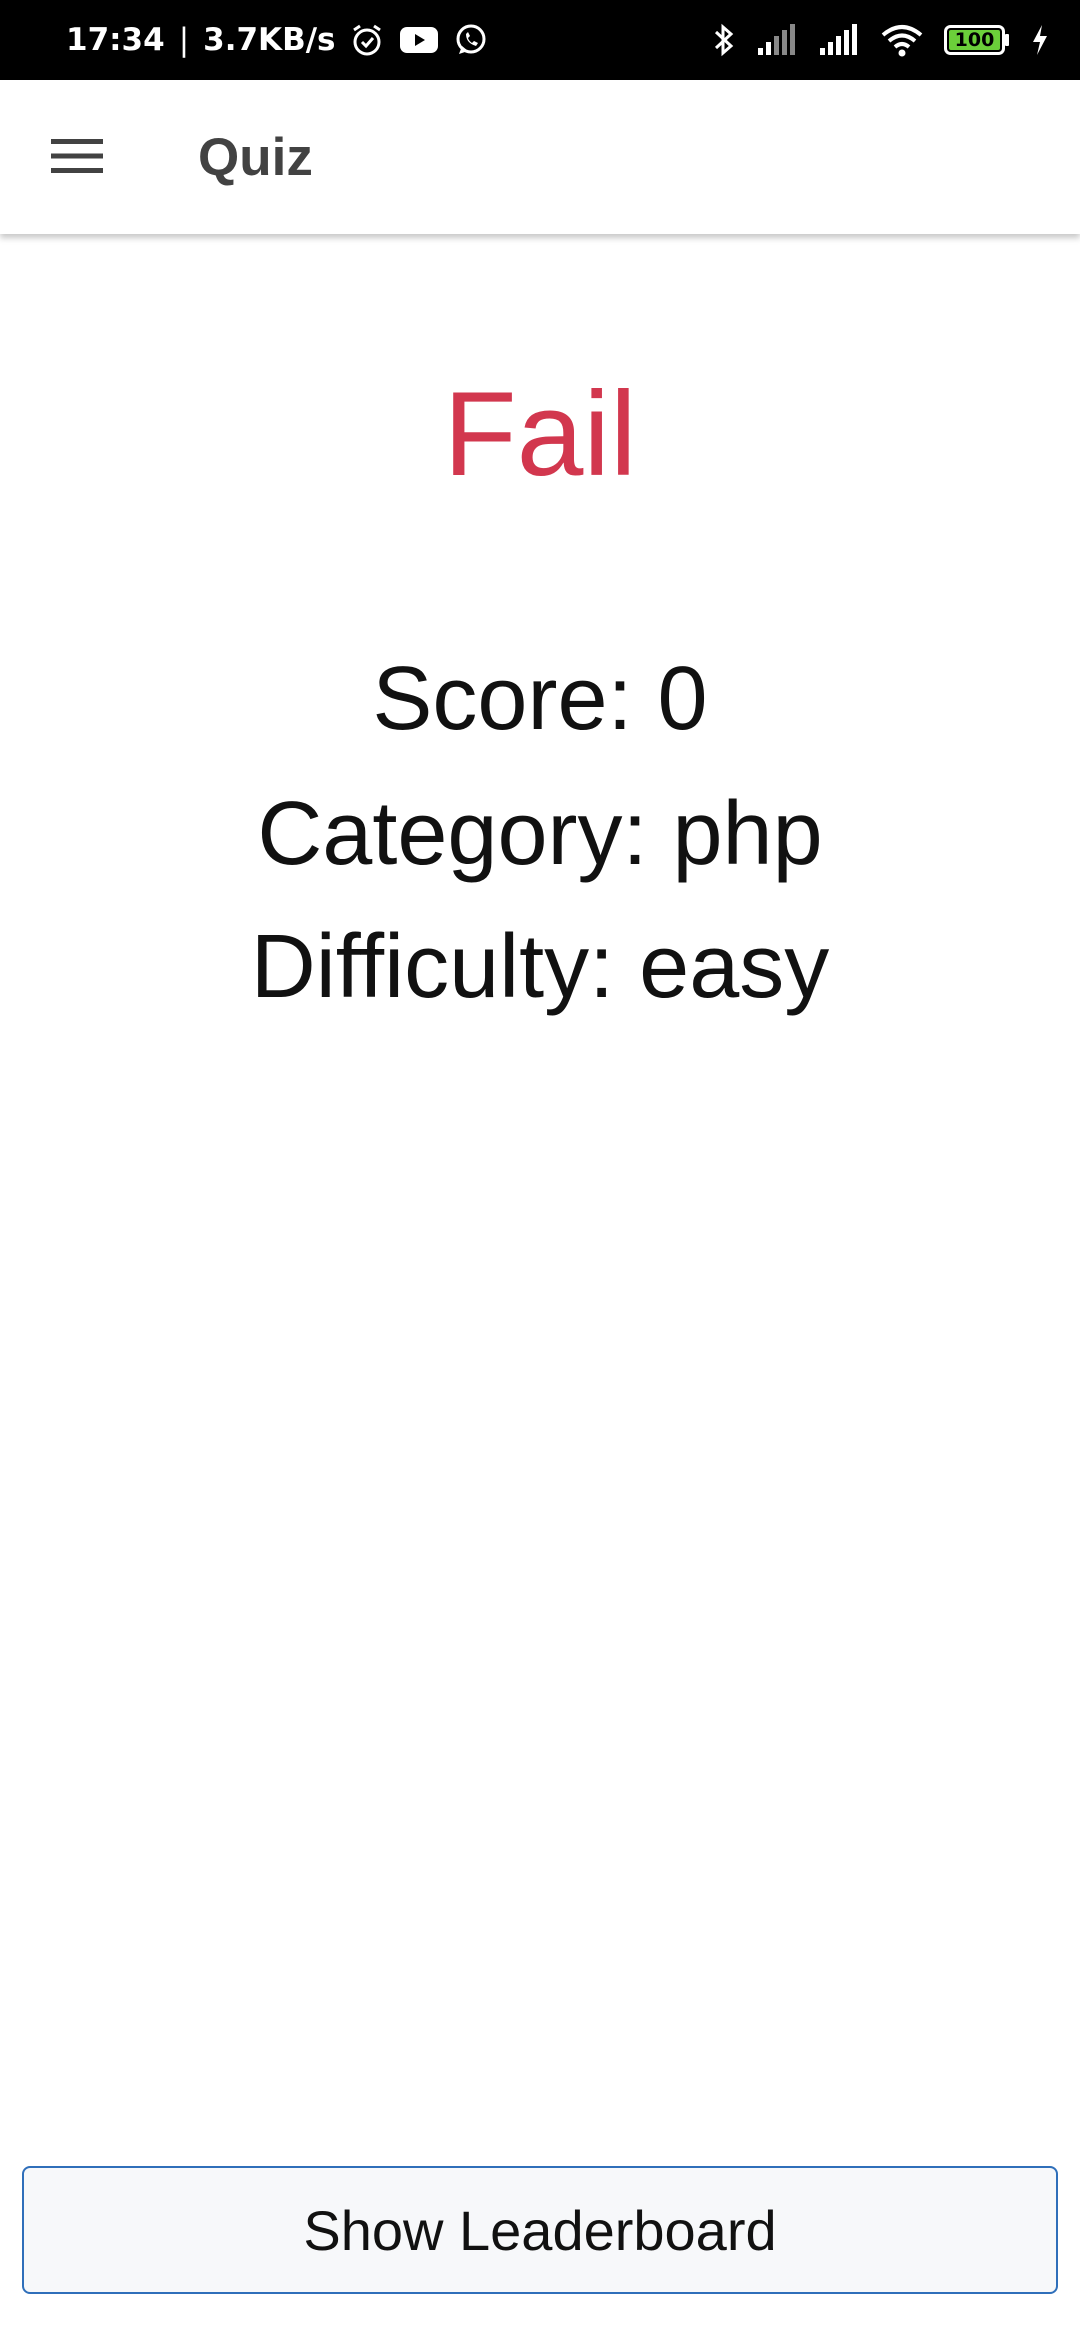  Describe the element at coordinates (540, 699) in the screenshot. I see `score-text: Score: 0` at that location.